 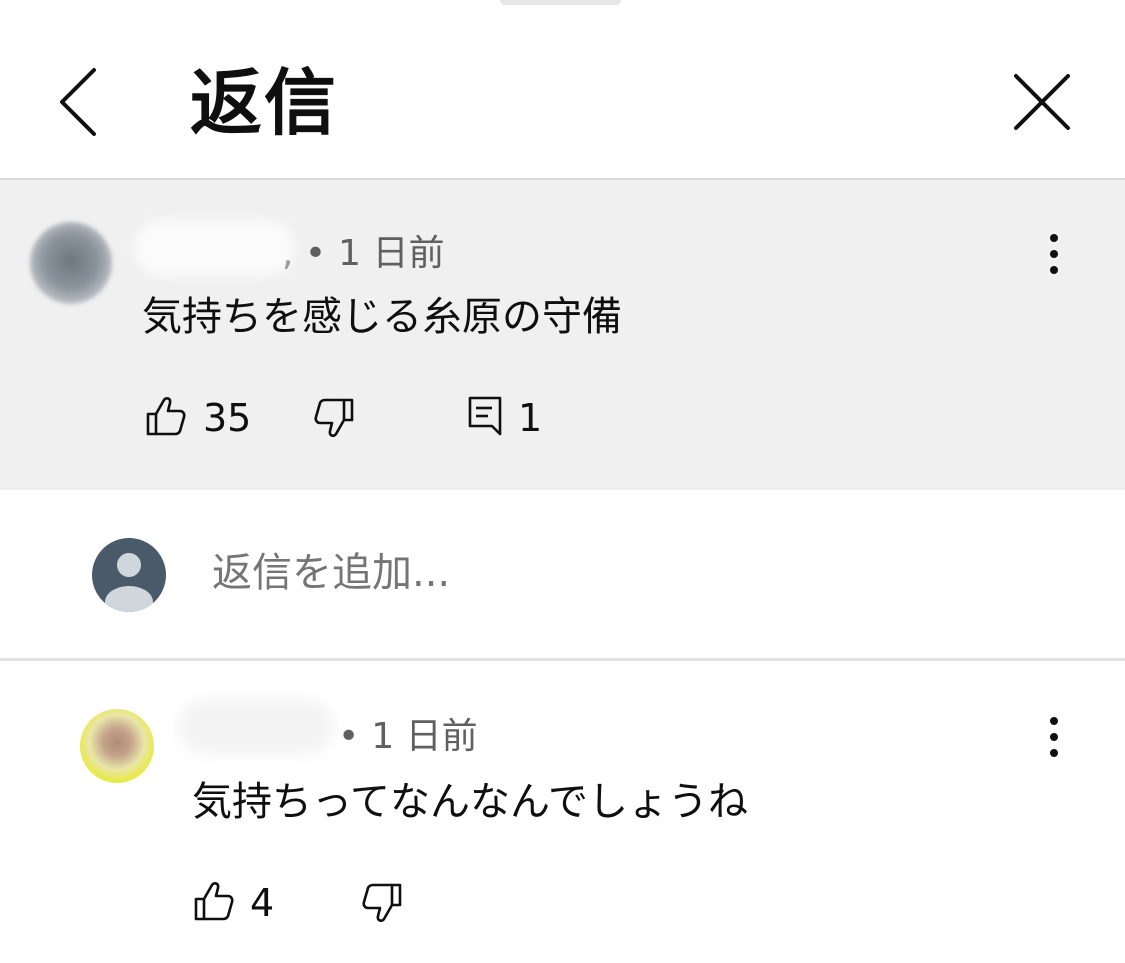 I want to click on dislike-button, so click(x=336, y=420).